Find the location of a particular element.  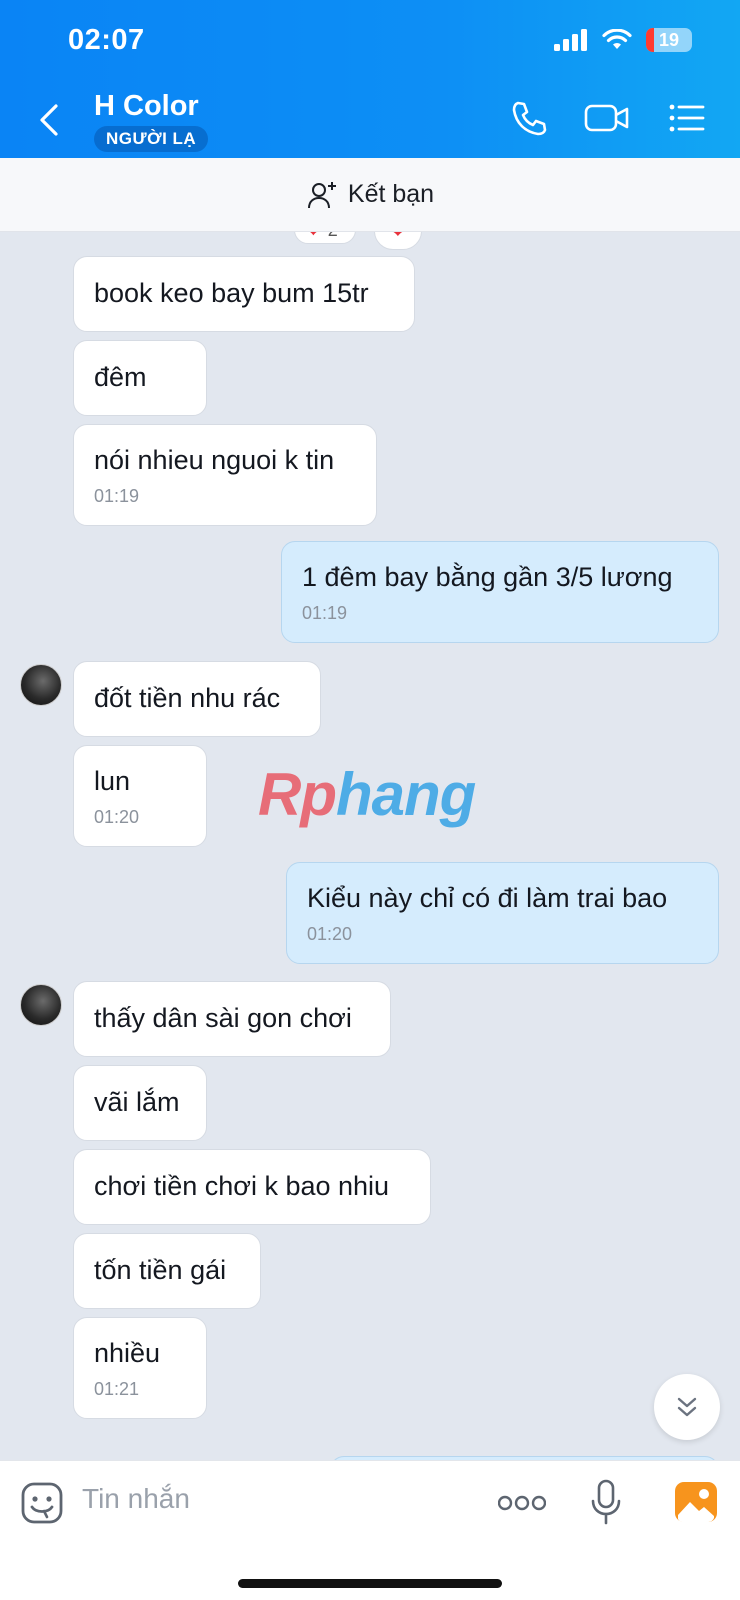

battery-level: 19 is located at coordinates (669, 39).